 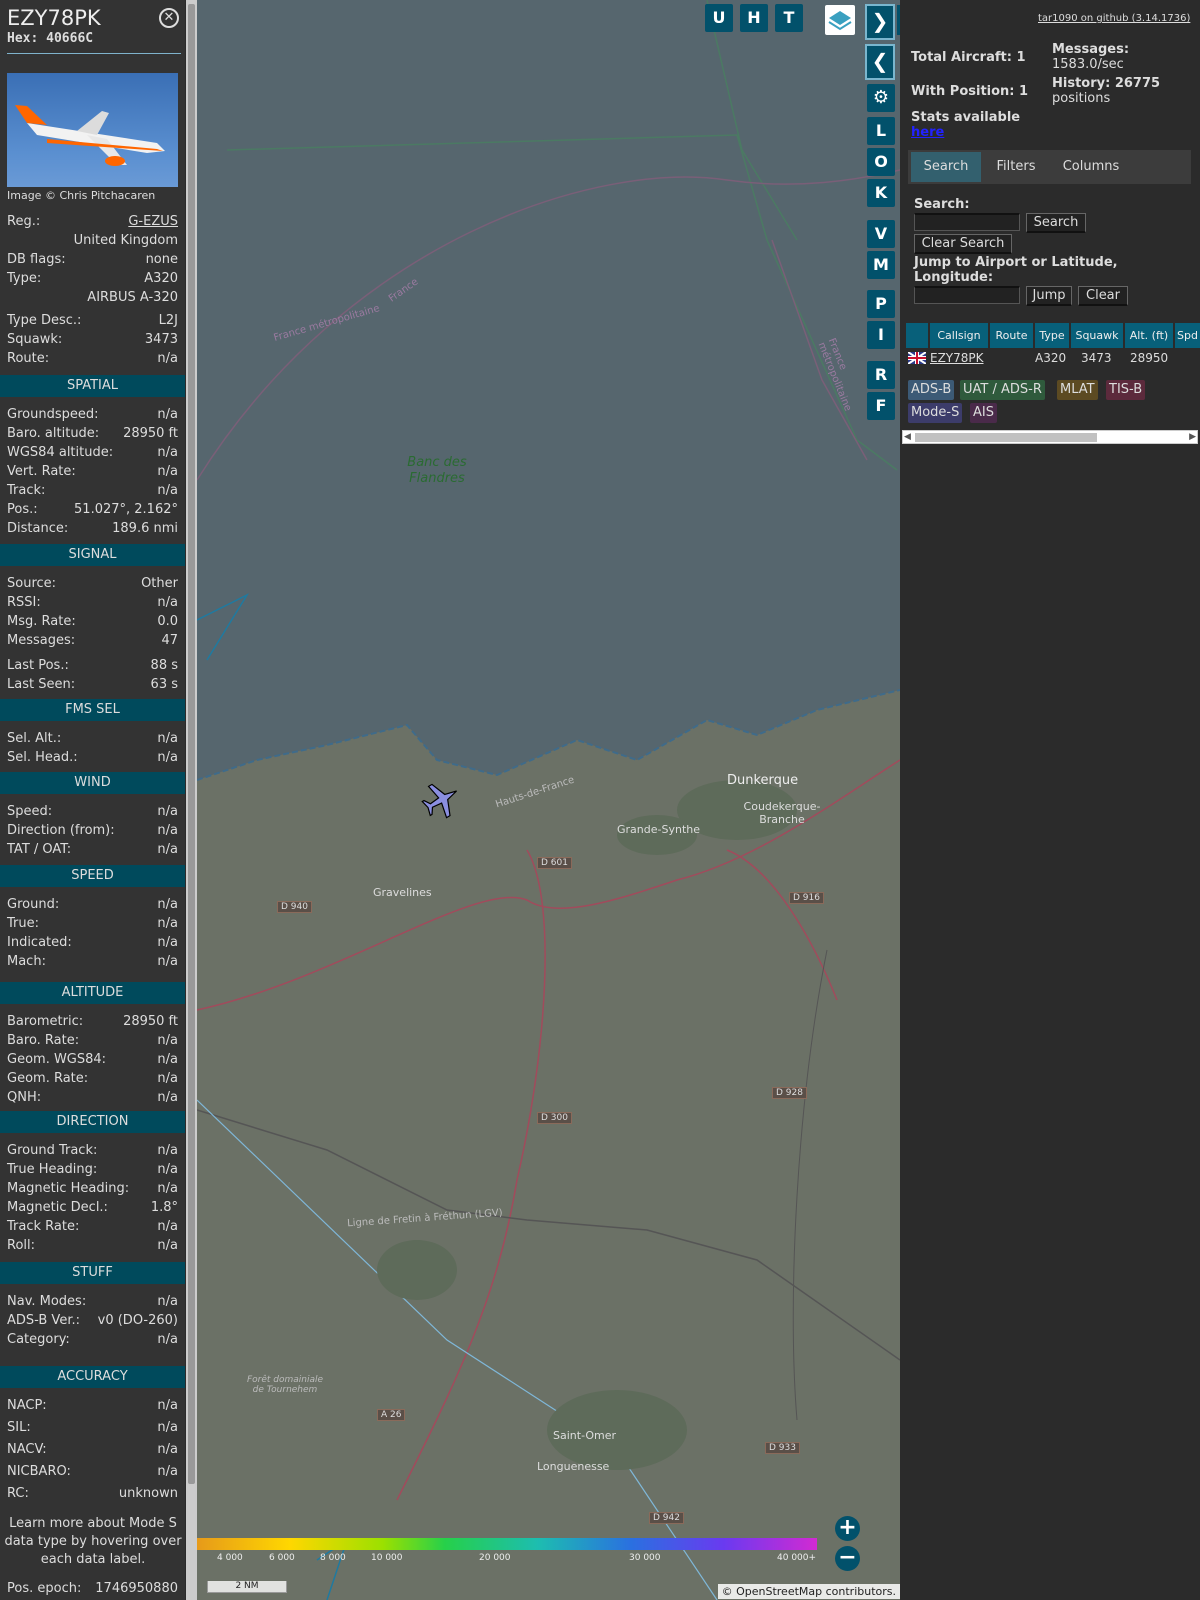 I want to click on aircraft-photo, so click(x=92, y=130).